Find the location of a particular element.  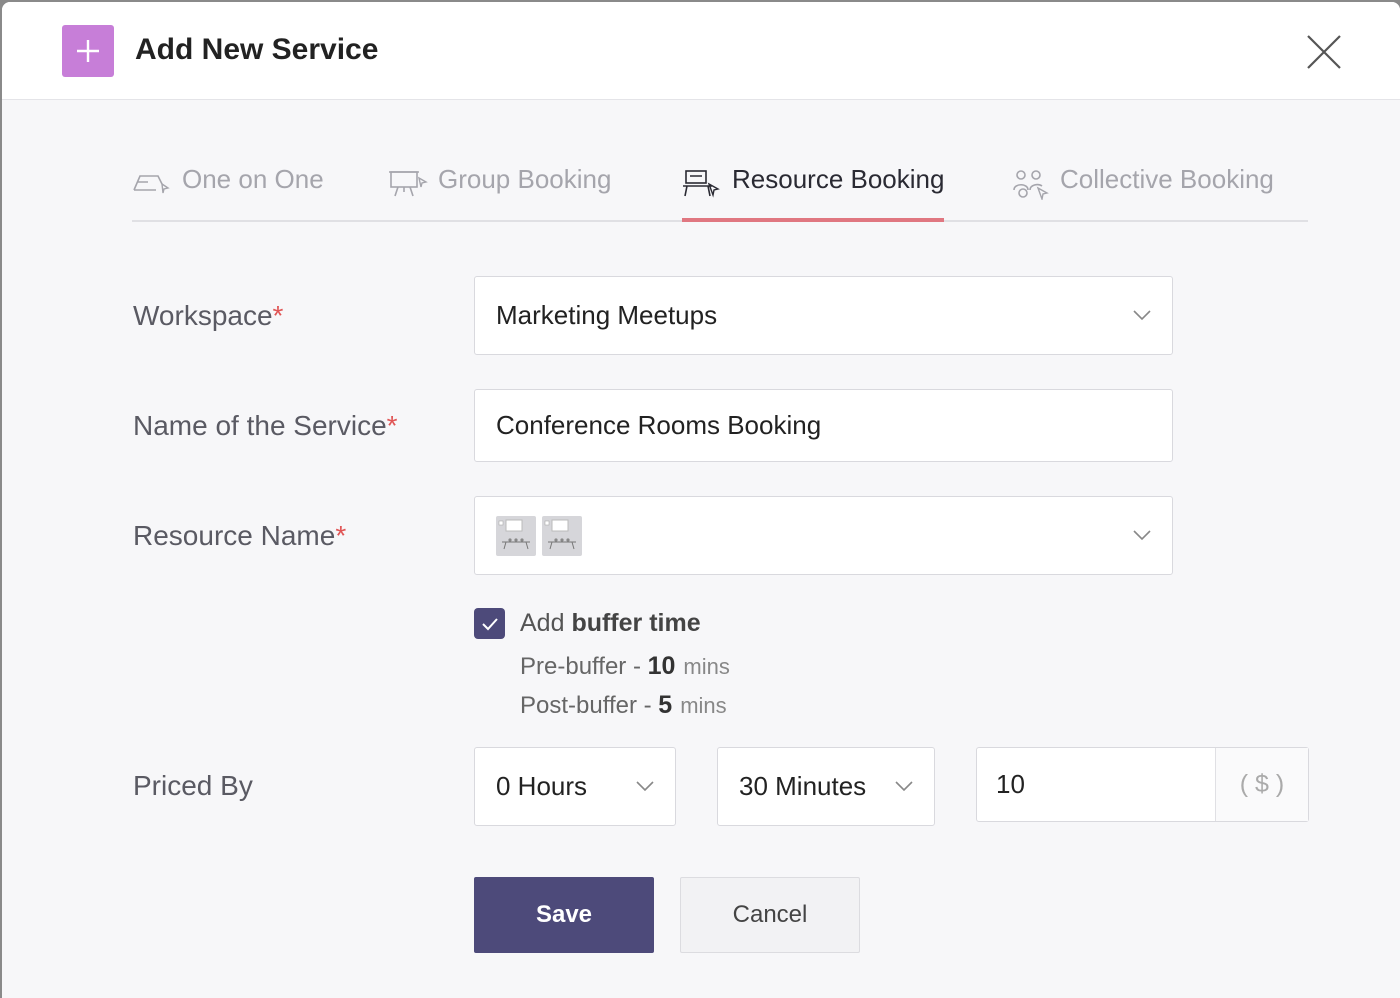

workspace-select: Marketing Meetups is located at coordinates (823, 315).